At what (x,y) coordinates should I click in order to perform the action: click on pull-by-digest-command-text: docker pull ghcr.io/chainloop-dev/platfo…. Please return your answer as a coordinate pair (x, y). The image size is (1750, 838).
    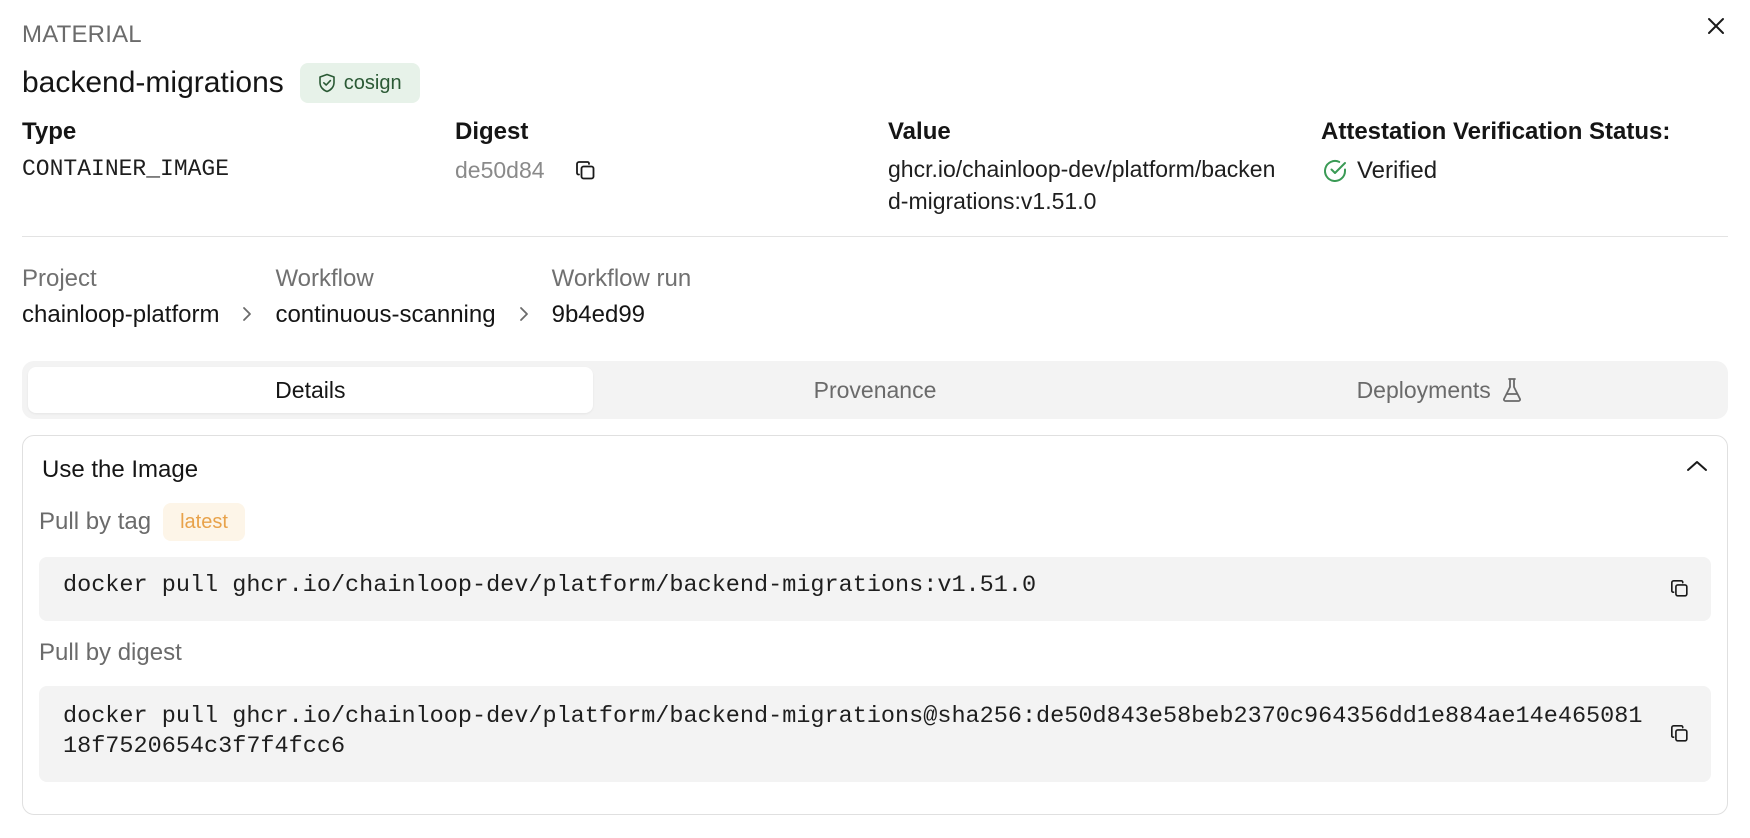
    Looking at the image, I should click on (853, 731).